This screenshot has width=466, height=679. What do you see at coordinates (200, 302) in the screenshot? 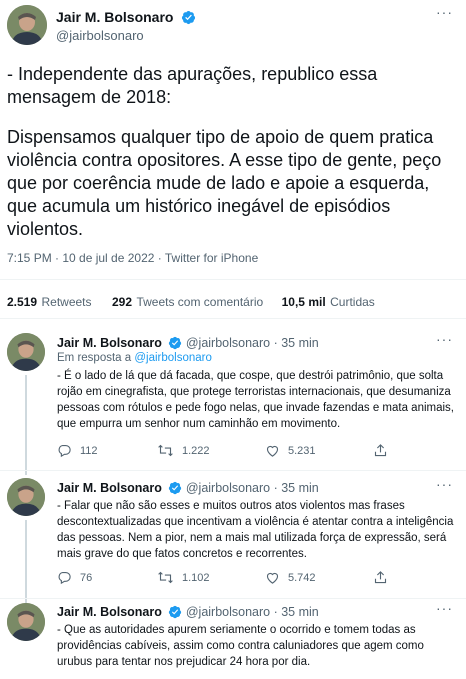
I see `quotes-label: Tweets com comentário` at bounding box center [200, 302].